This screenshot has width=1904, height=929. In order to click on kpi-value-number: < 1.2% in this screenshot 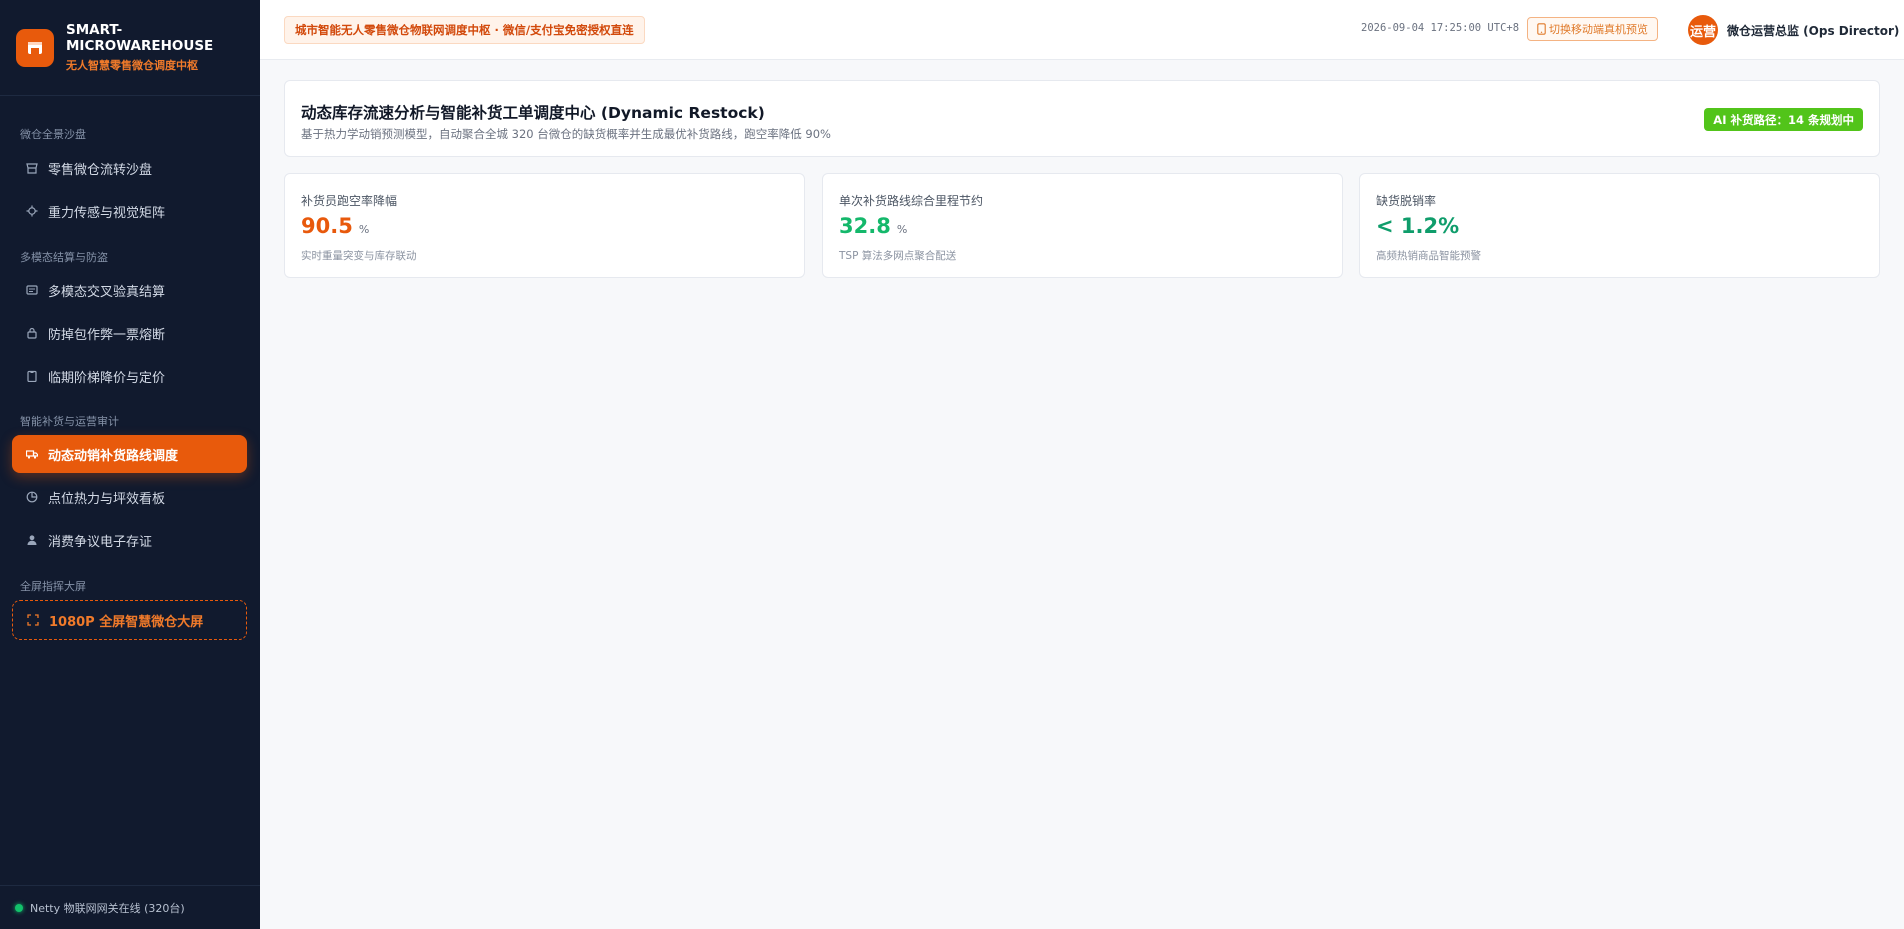, I will do `click(1418, 226)`.